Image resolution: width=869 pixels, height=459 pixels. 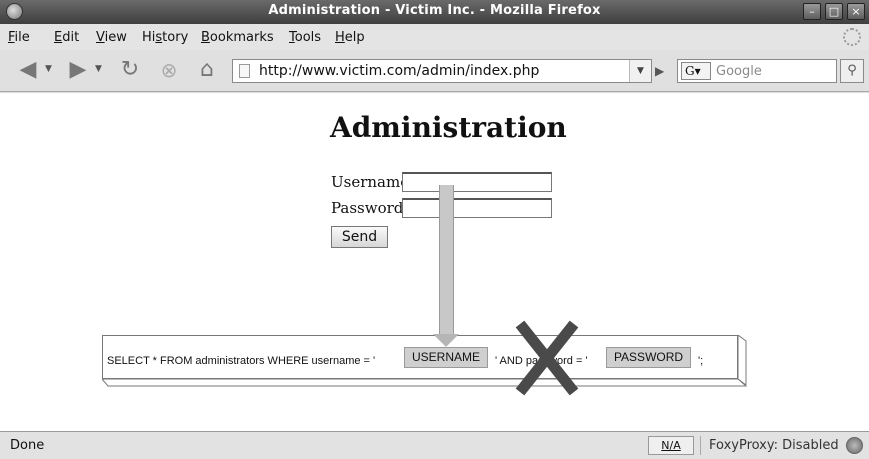 I want to click on magnifier-icon: ⚲, so click(x=852, y=71).